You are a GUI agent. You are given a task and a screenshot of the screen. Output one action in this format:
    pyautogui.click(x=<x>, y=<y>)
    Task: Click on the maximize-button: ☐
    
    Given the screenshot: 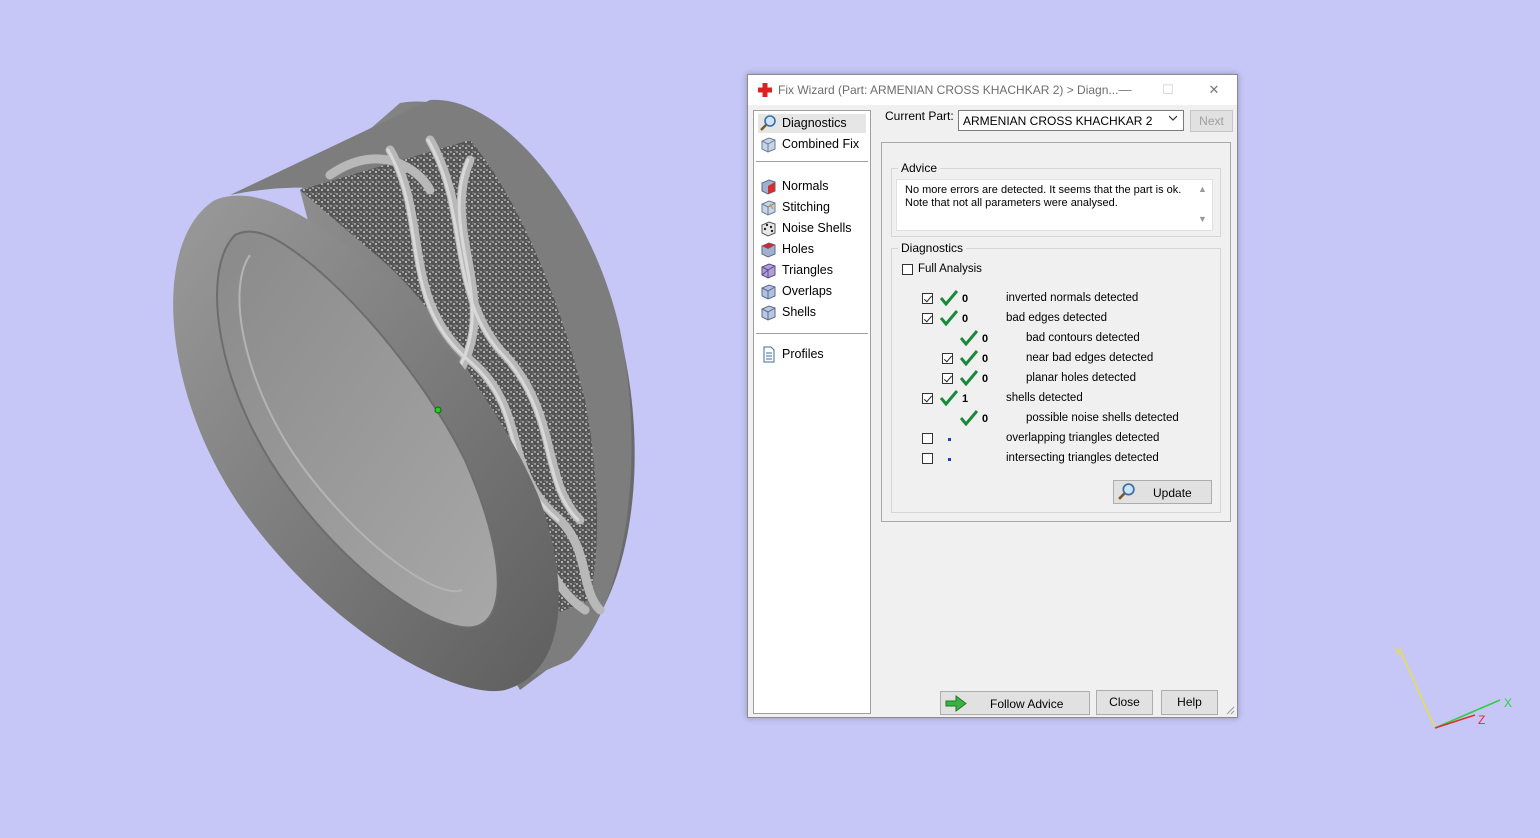 What is the action you would take?
    pyautogui.click(x=1168, y=90)
    